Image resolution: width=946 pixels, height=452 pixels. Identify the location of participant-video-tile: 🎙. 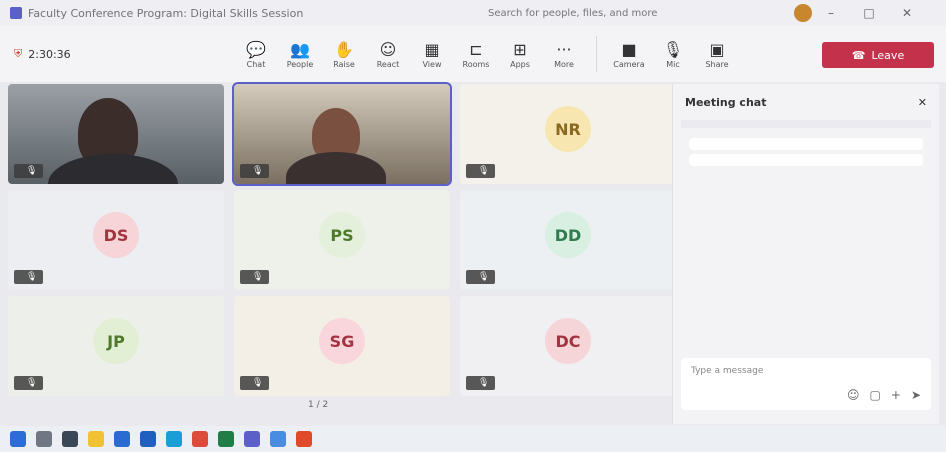
(116, 134).